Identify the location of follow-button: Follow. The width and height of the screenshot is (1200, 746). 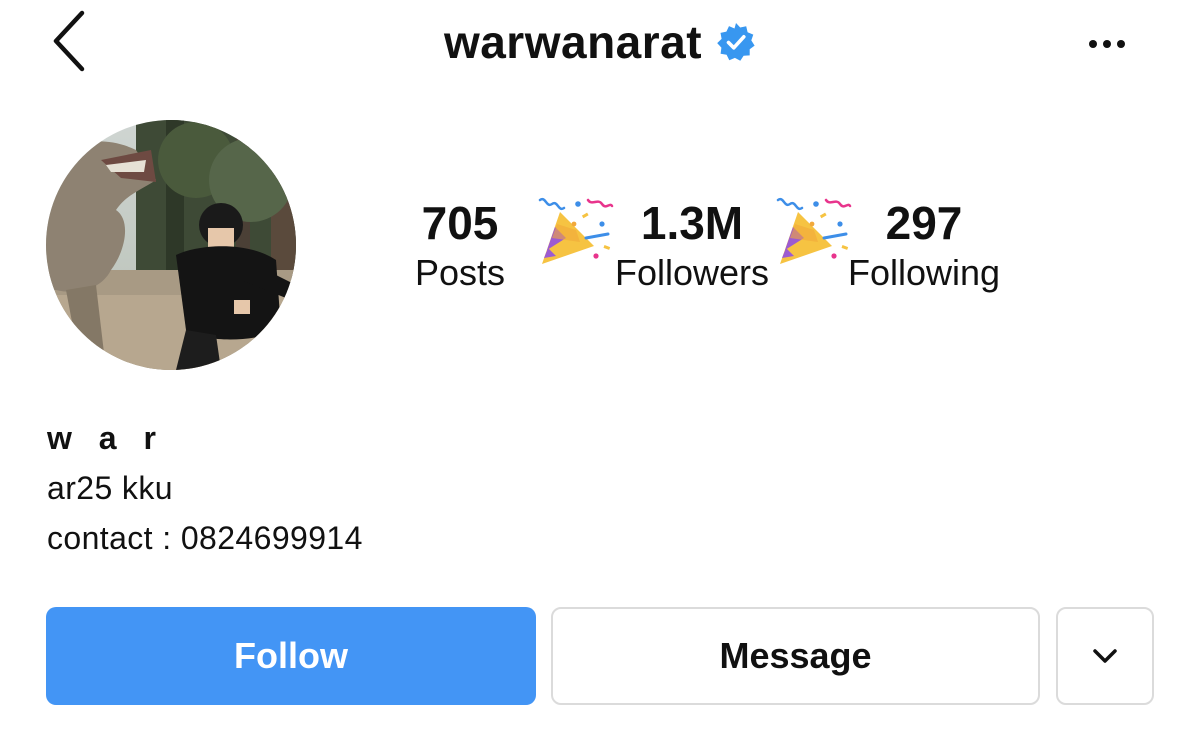
(291, 656).